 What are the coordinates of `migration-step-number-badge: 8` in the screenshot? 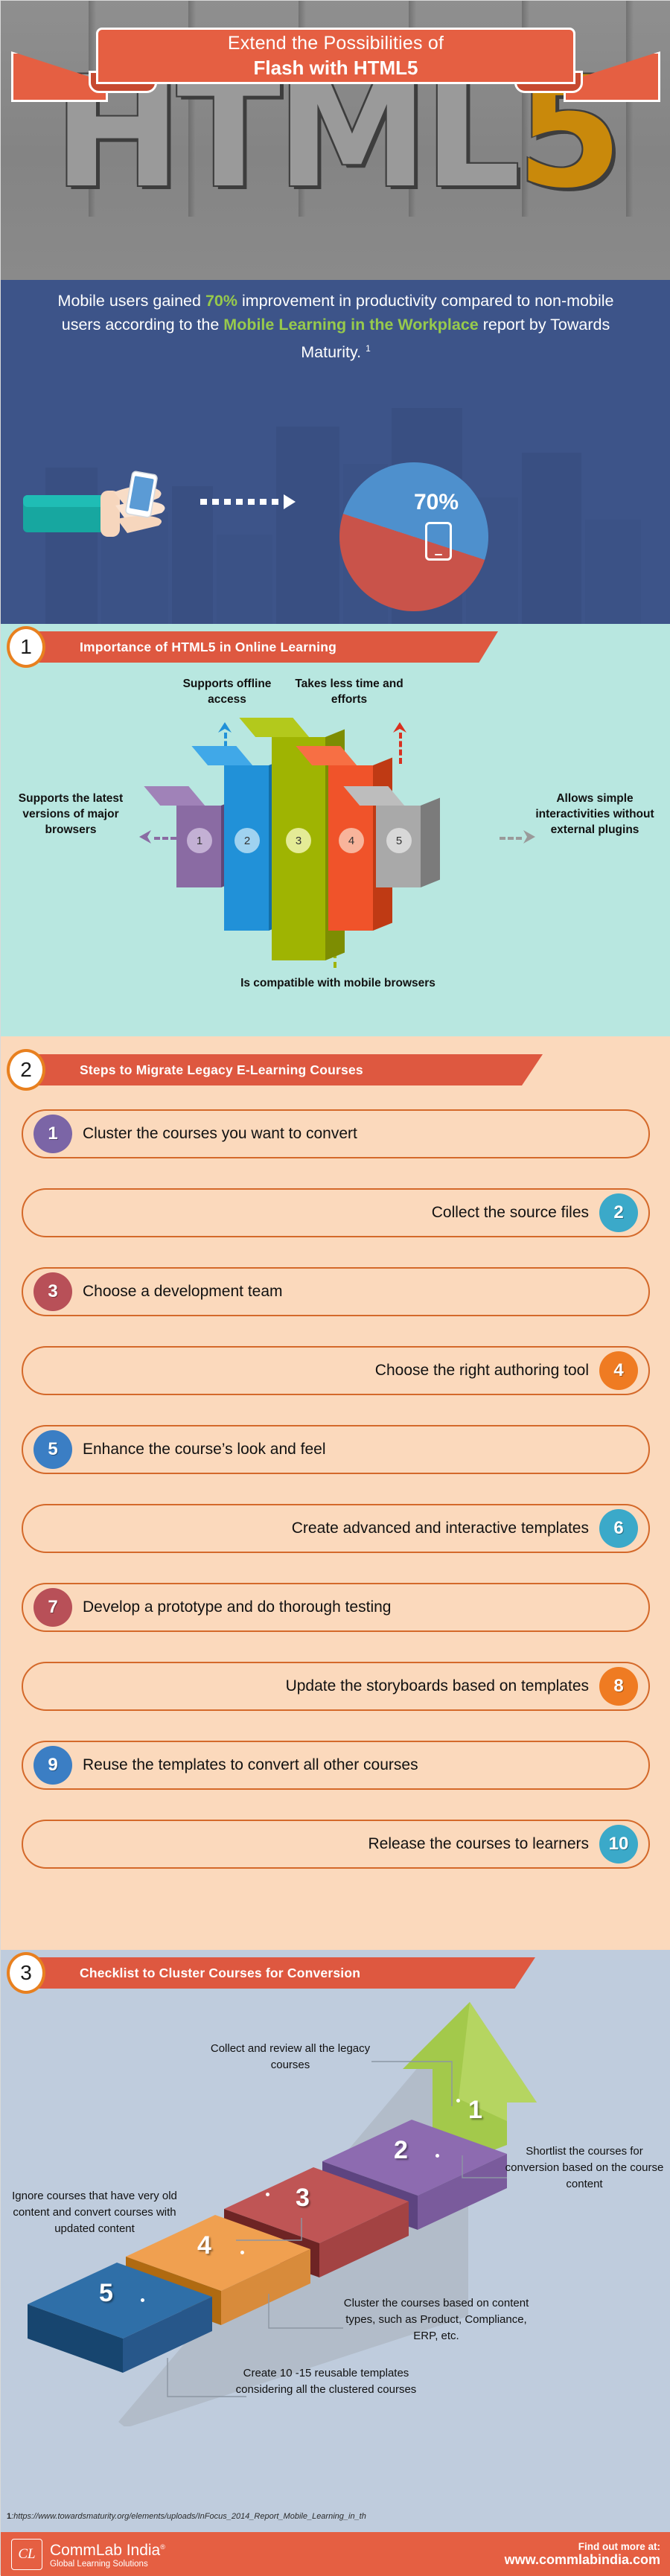 It's located at (619, 1686).